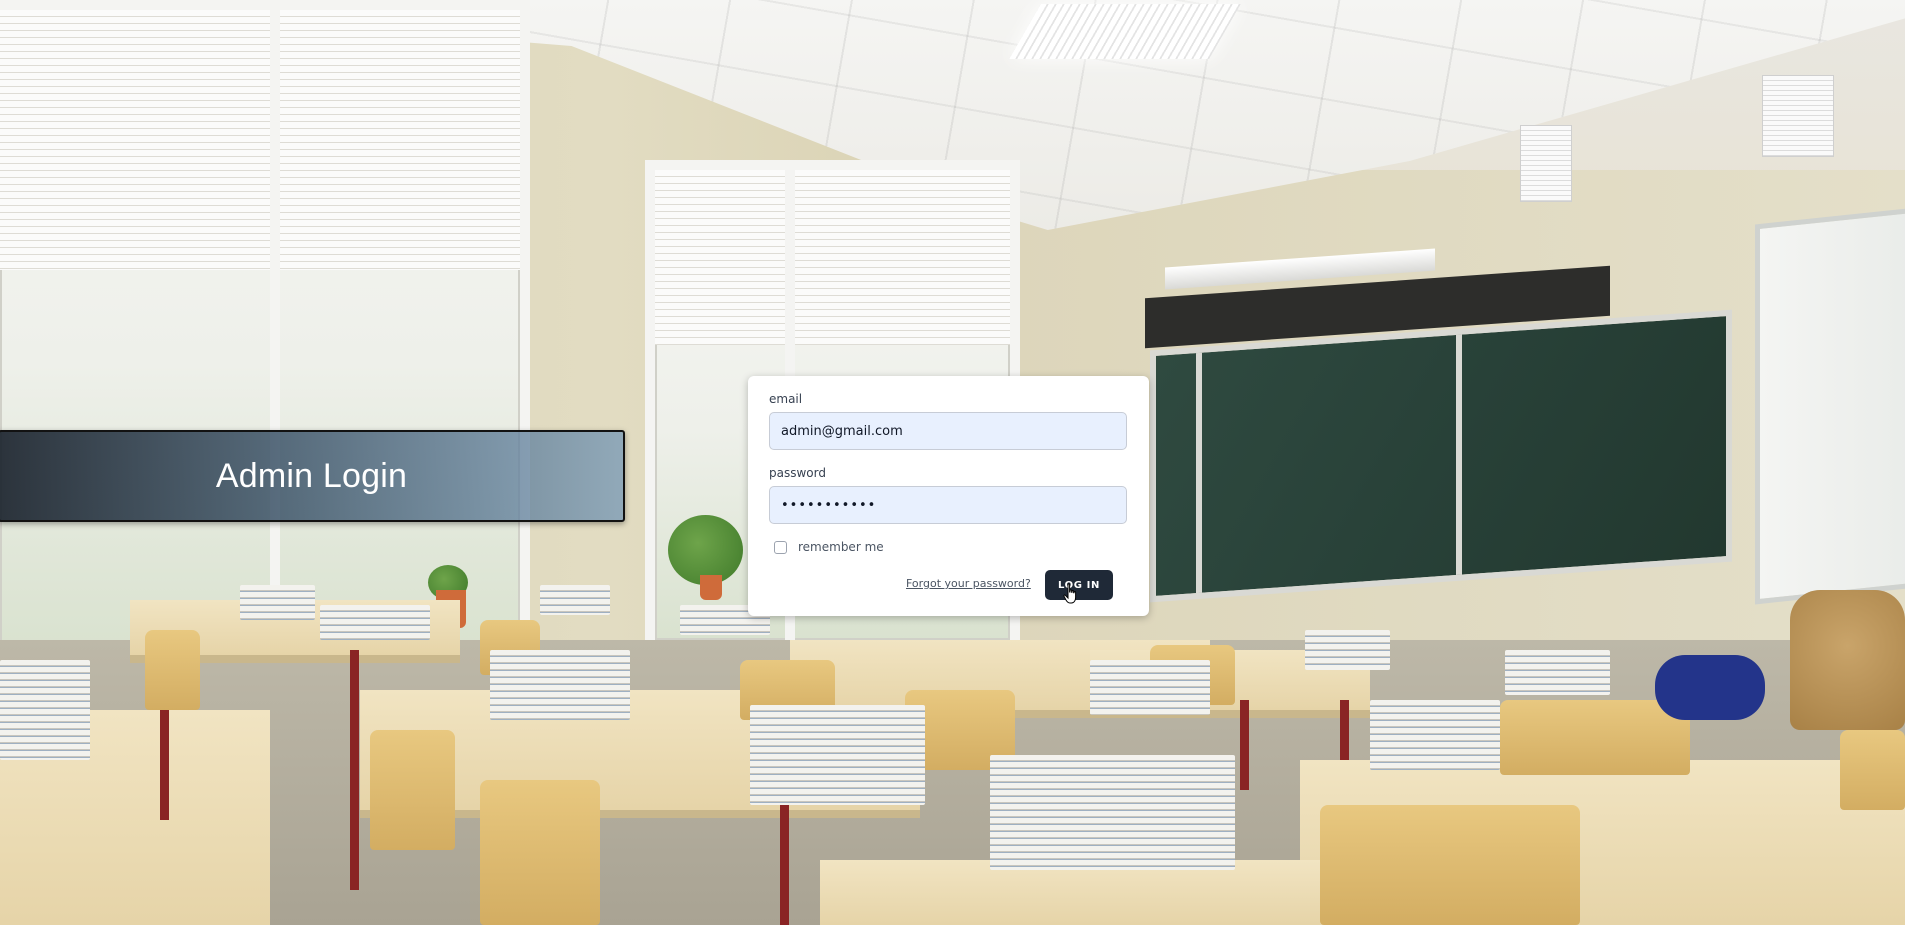  What do you see at coordinates (780, 547) in the screenshot?
I see `remember-me-checkbox` at bounding box center [780, 547].